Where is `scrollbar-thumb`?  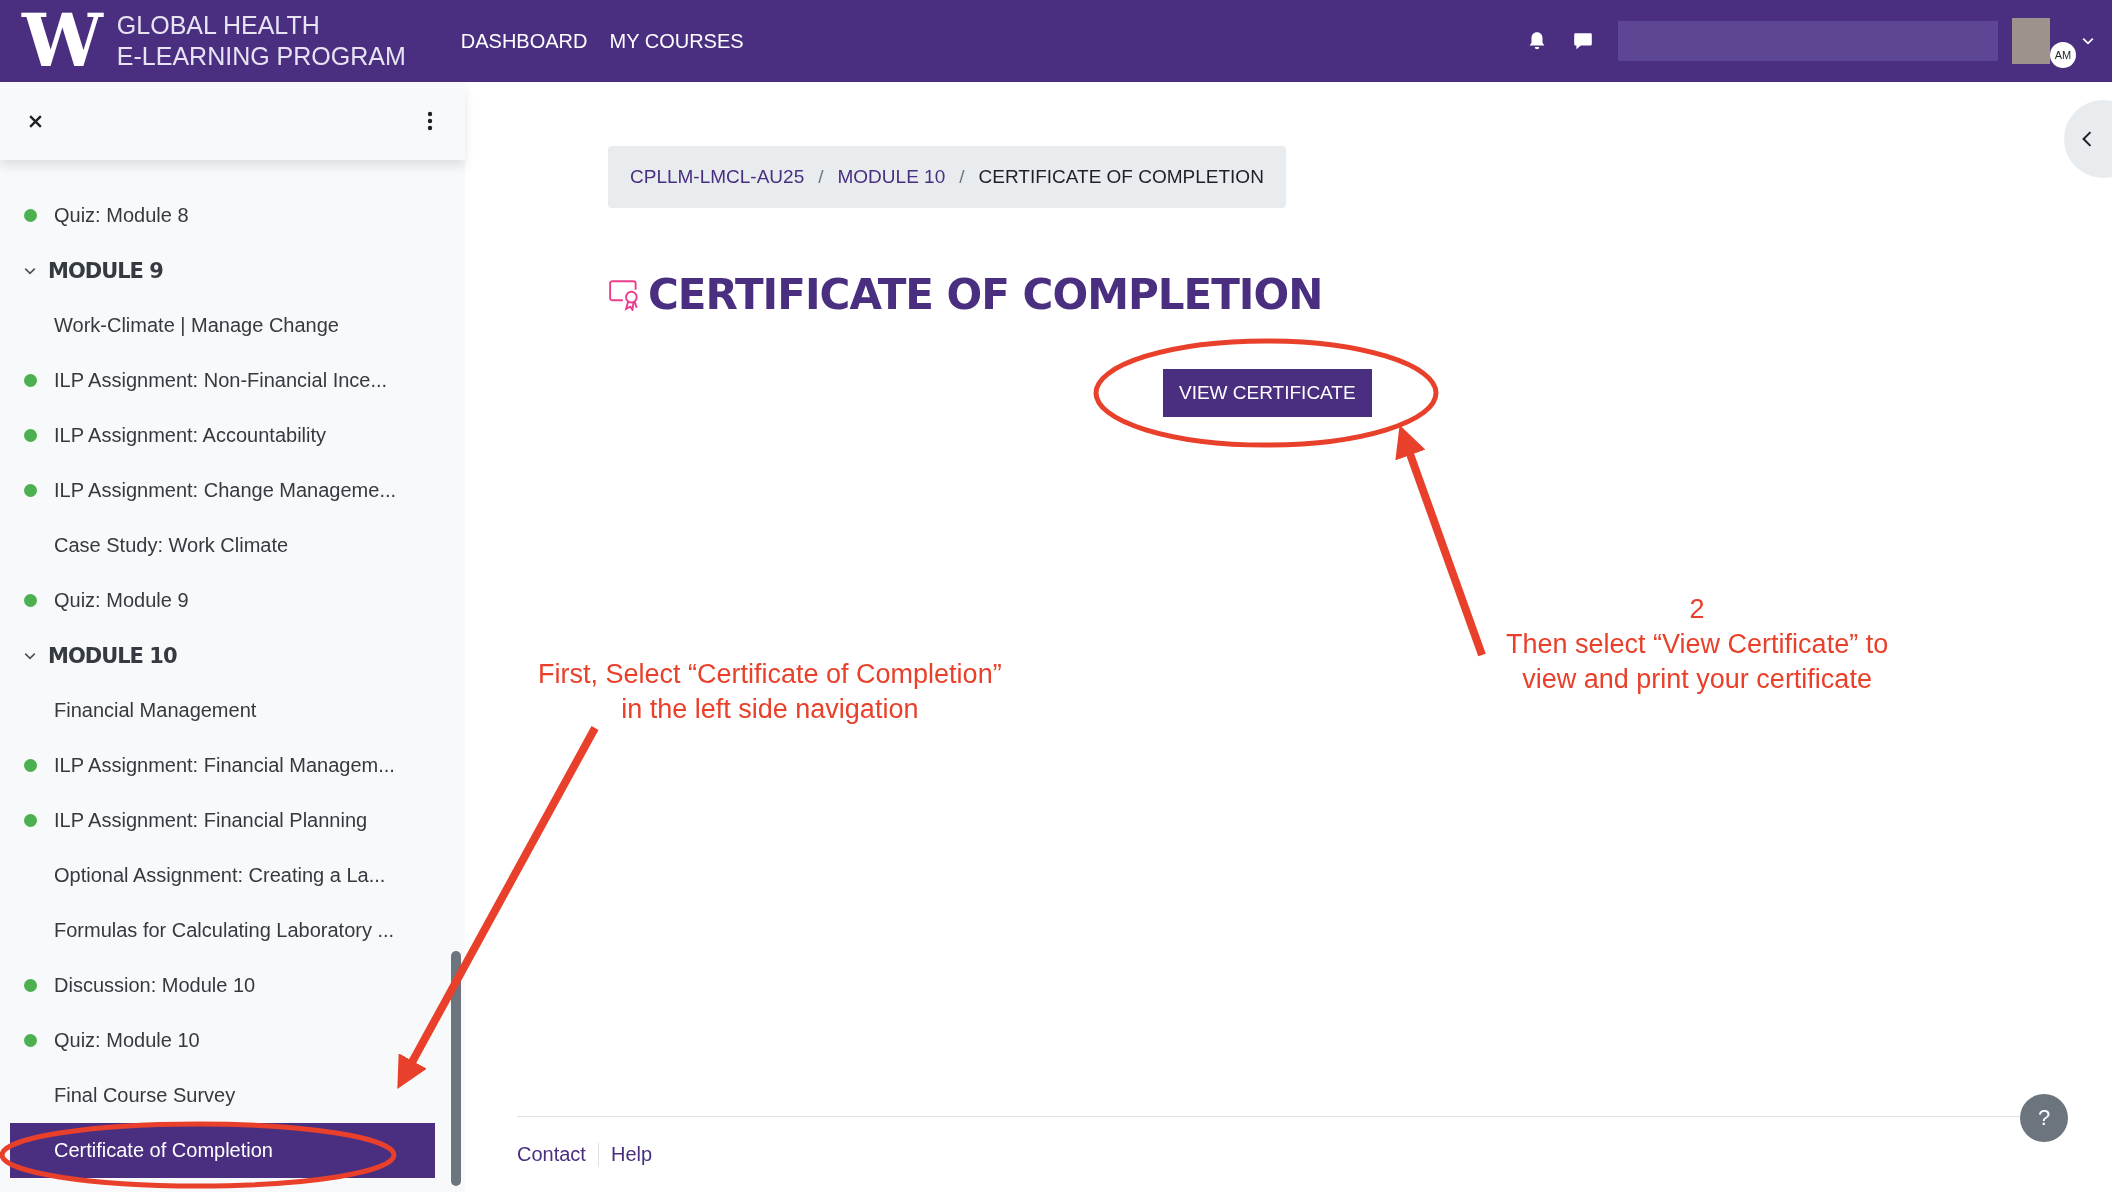
scrollbar-thumb is located at coordinates (456, 1068).